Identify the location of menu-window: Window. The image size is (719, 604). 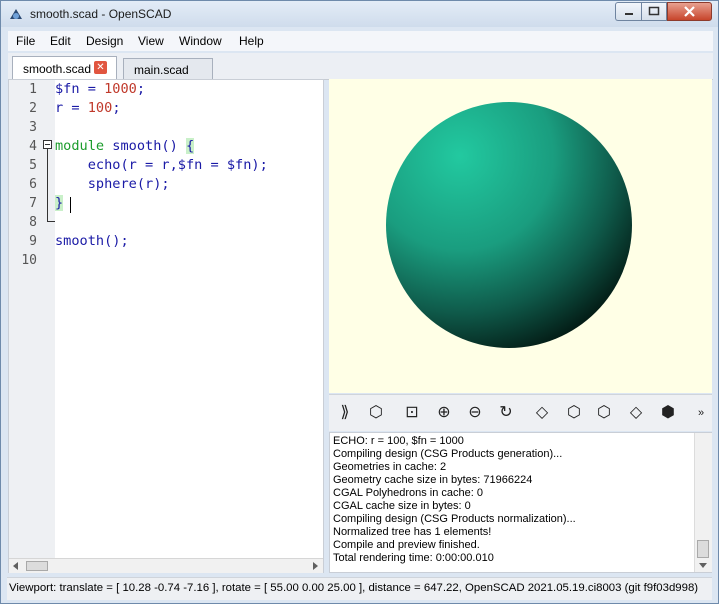
(200, 41).